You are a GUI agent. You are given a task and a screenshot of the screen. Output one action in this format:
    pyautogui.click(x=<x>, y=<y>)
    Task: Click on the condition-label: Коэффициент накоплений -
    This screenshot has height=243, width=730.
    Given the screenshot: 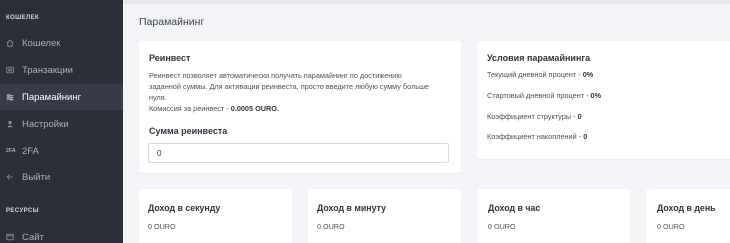 What is the action you would take?
    pyautogui.click(x=535, y=136)
    